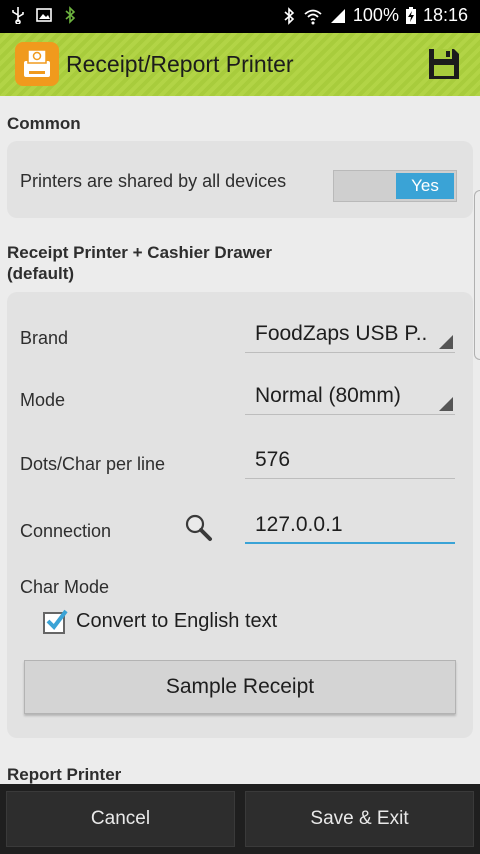  What do you see at coordinates (410, 15) in the screenshot?
I see `battery-charging-icon` at bounding box center [410, 15].